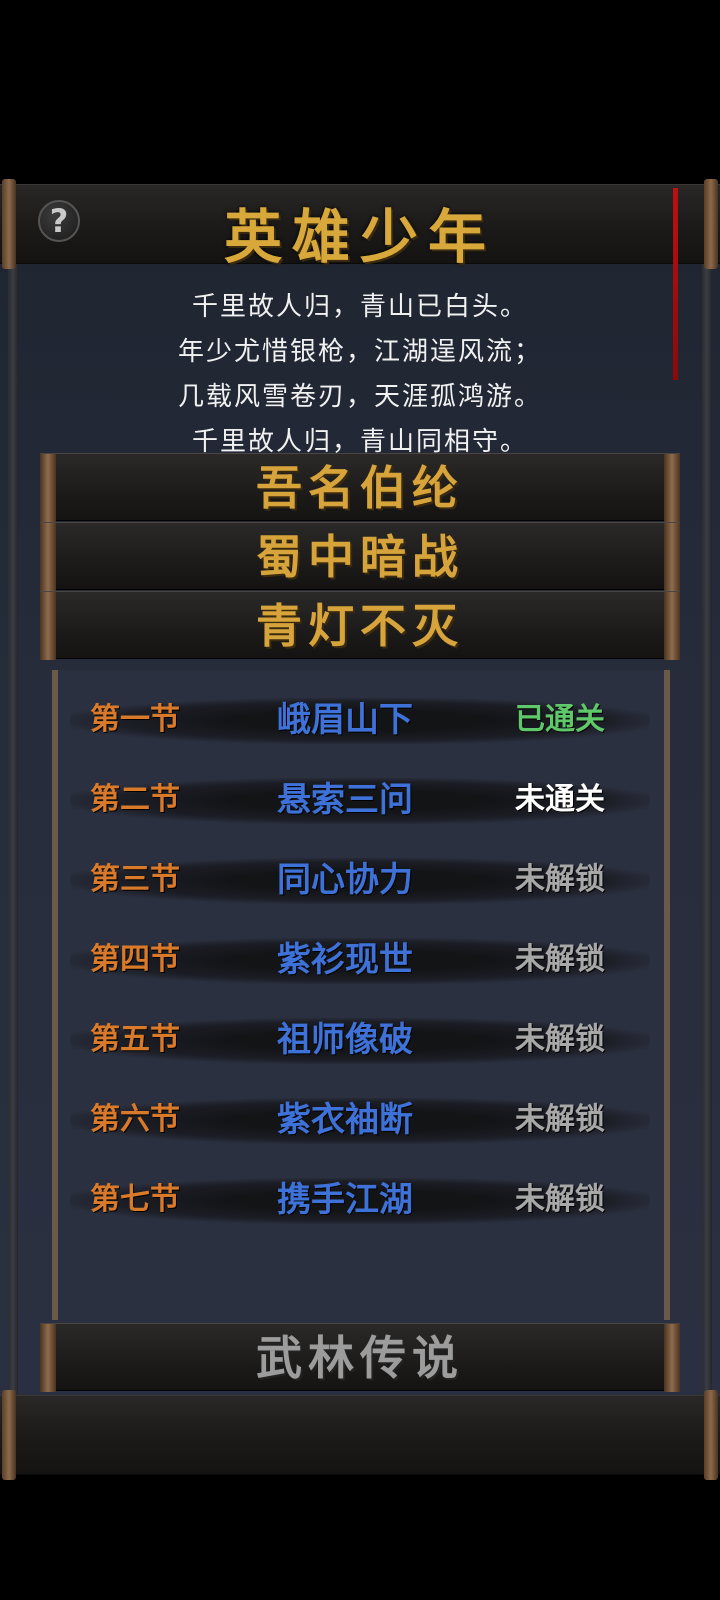 This screenshot has width=720, height=1600. I want to click on chapter-number: 第三节, so click(135, 879).